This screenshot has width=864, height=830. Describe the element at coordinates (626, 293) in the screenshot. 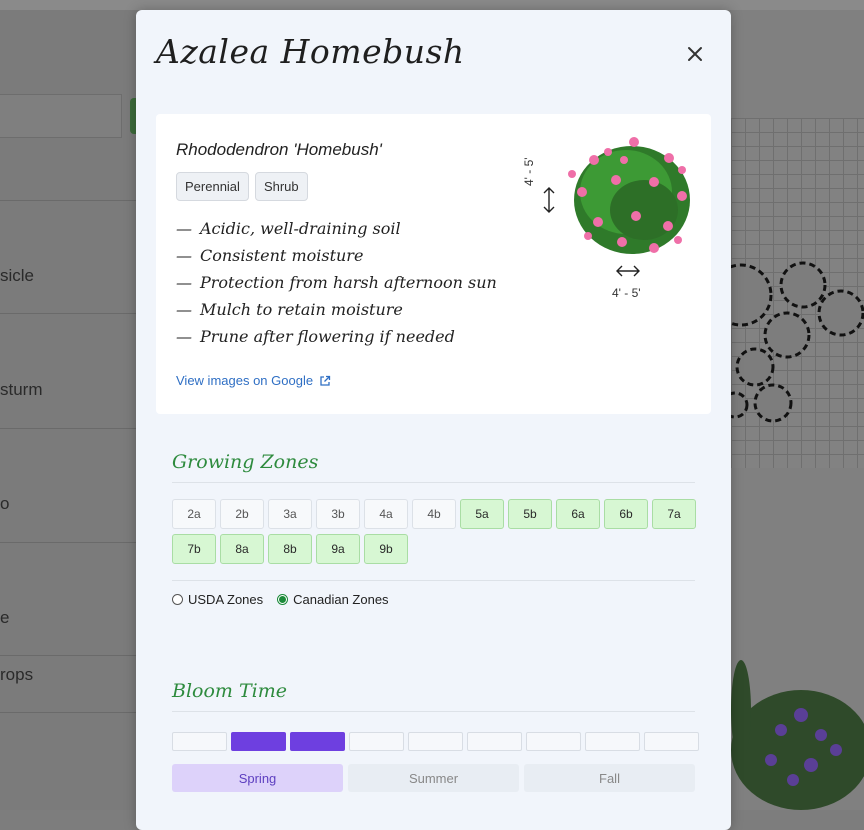

I see `width-label: 4' - 5'` at that location.